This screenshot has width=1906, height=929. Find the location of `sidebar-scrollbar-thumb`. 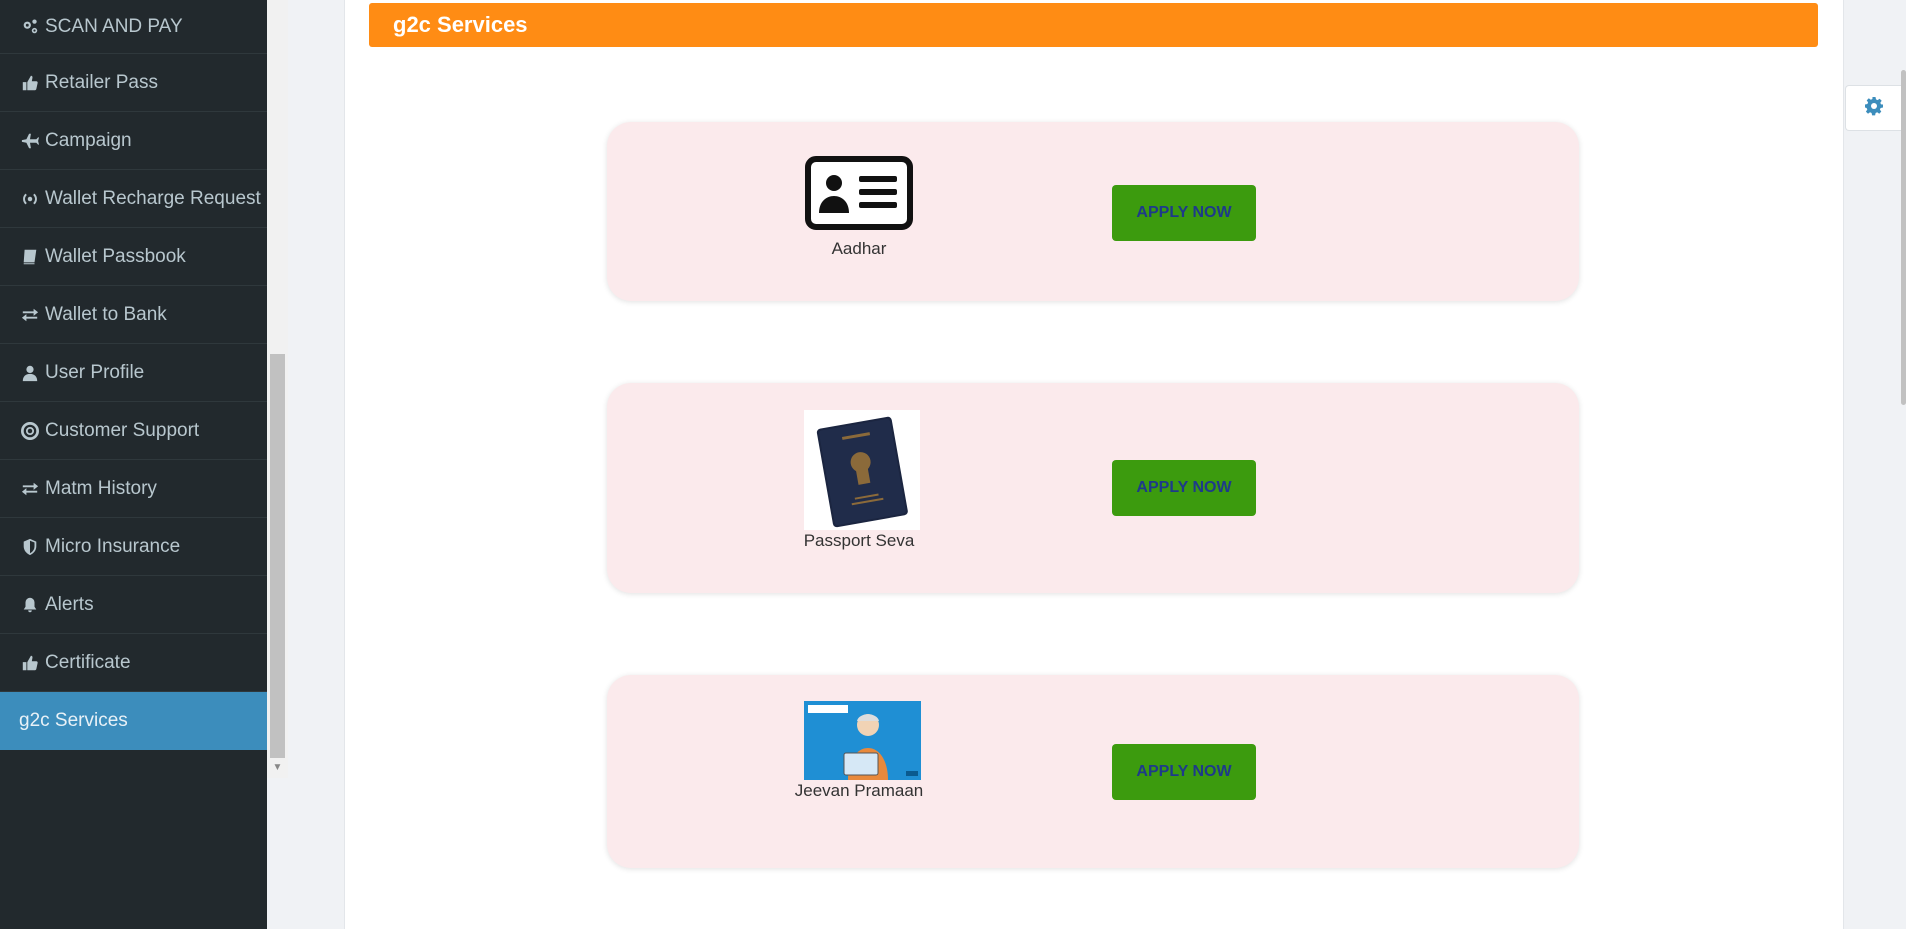

sidebar-scrollbar-thumb is located at coordinates (277, 556).